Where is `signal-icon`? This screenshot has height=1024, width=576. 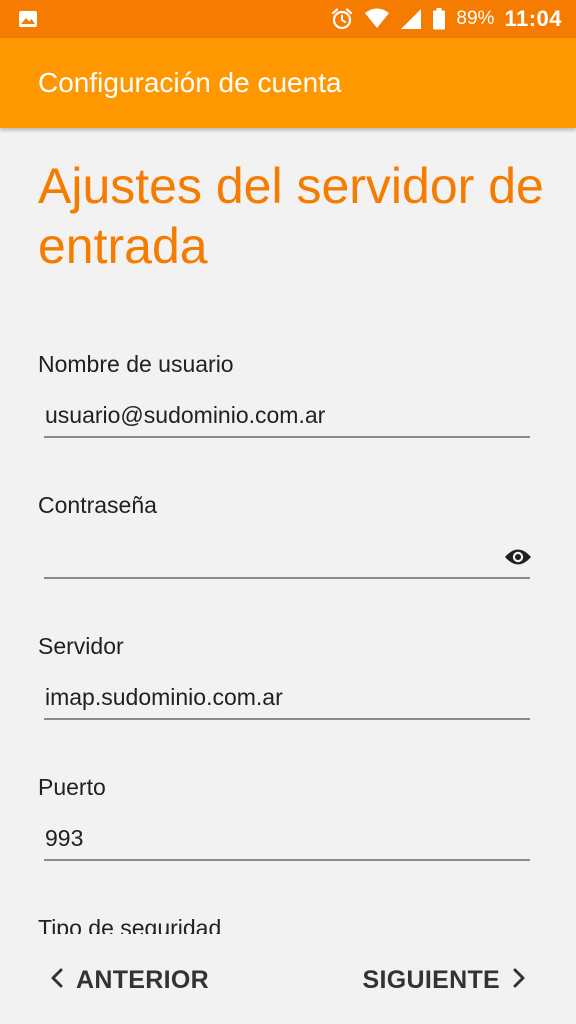 signal-icon is located at coordinates (411, 19).